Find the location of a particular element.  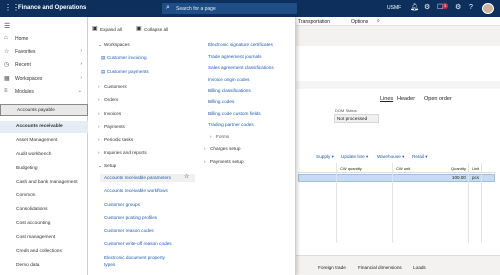

module-cost-accounting: Cost accounting is located at coordinates (44, 224).